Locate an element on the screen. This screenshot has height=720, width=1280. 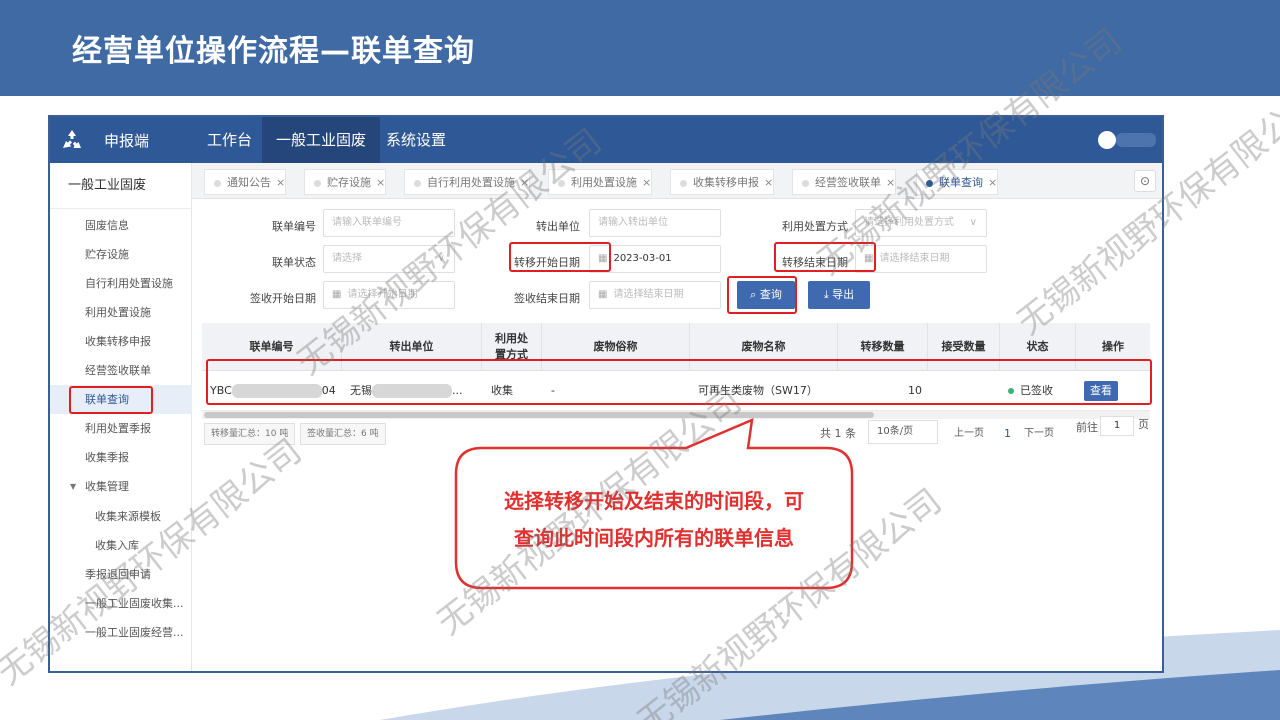
sidebar-item-transfer-report: 收集转移申报 is located at coordinates (121, 341).